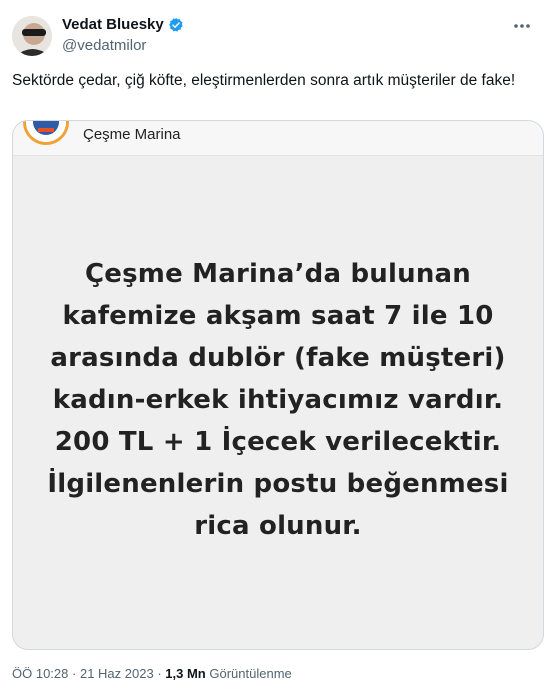  Describe the element at coordinates (104, 45) in the screenshot. I see `author-handle: @vedatmilor` at that location.